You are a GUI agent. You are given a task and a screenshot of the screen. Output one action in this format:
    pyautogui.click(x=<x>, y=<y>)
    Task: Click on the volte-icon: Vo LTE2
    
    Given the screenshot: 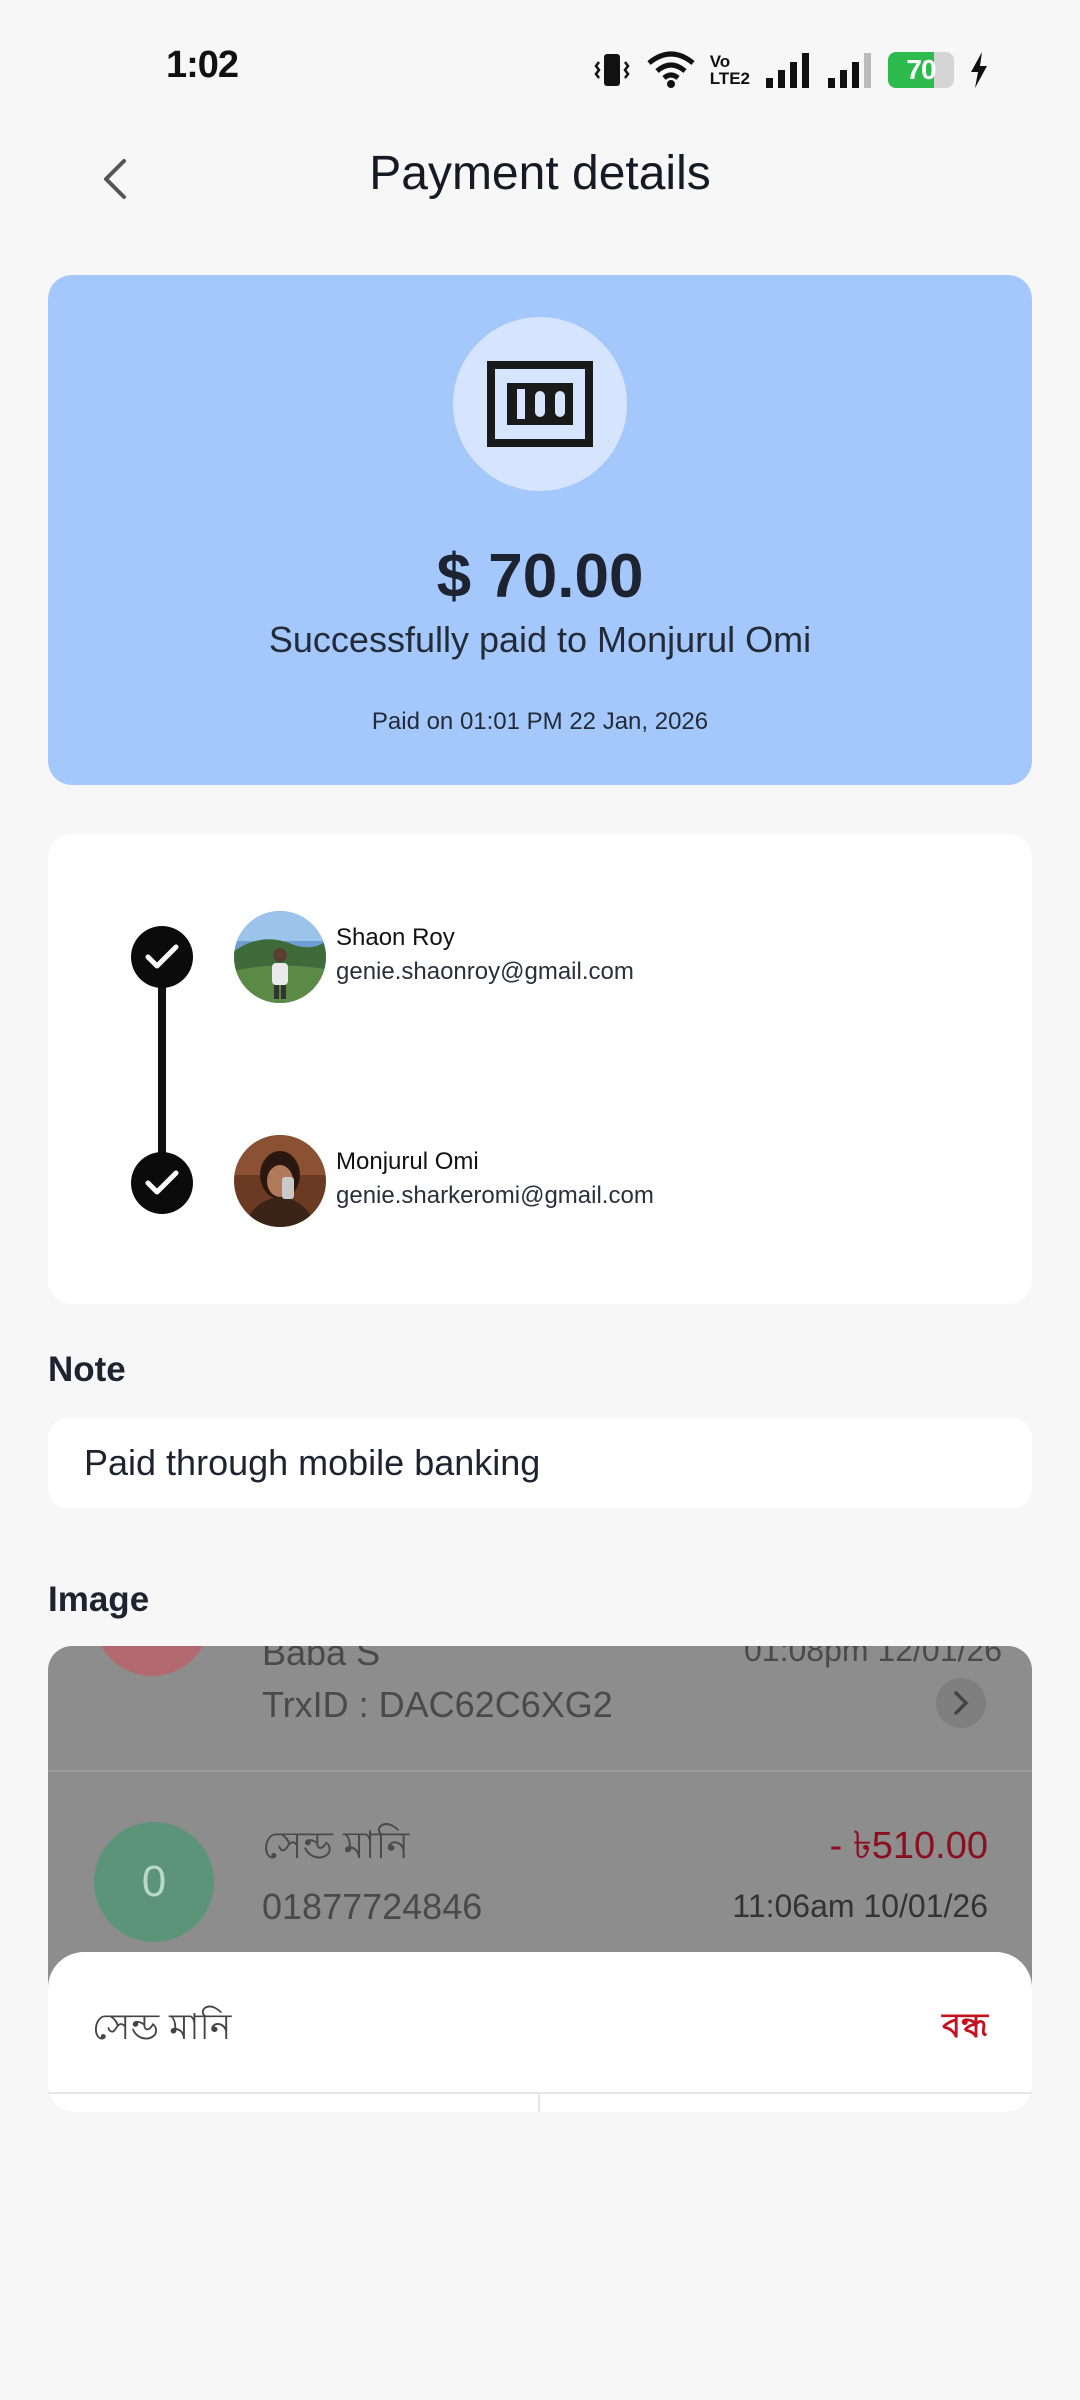 What is the action you would take?
    pyautogui.click(x=730, y=70)
    